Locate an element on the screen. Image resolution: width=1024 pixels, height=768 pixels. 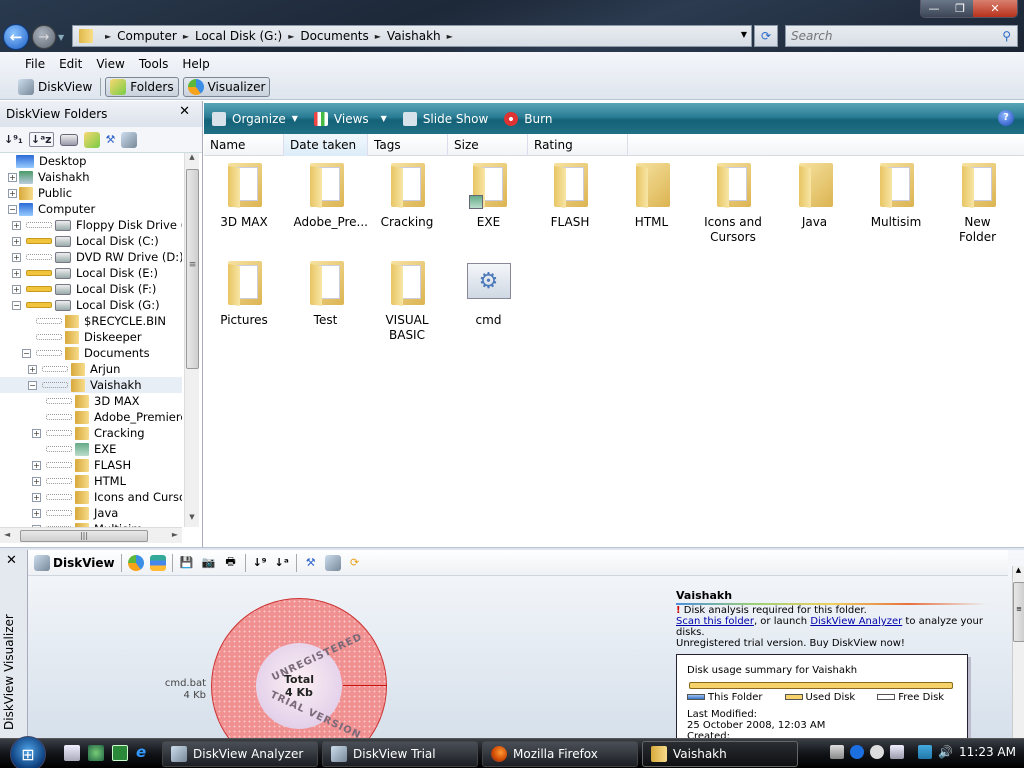
sort-by-name-icon: ↓ᵃz is located at coordinates (41, 139).